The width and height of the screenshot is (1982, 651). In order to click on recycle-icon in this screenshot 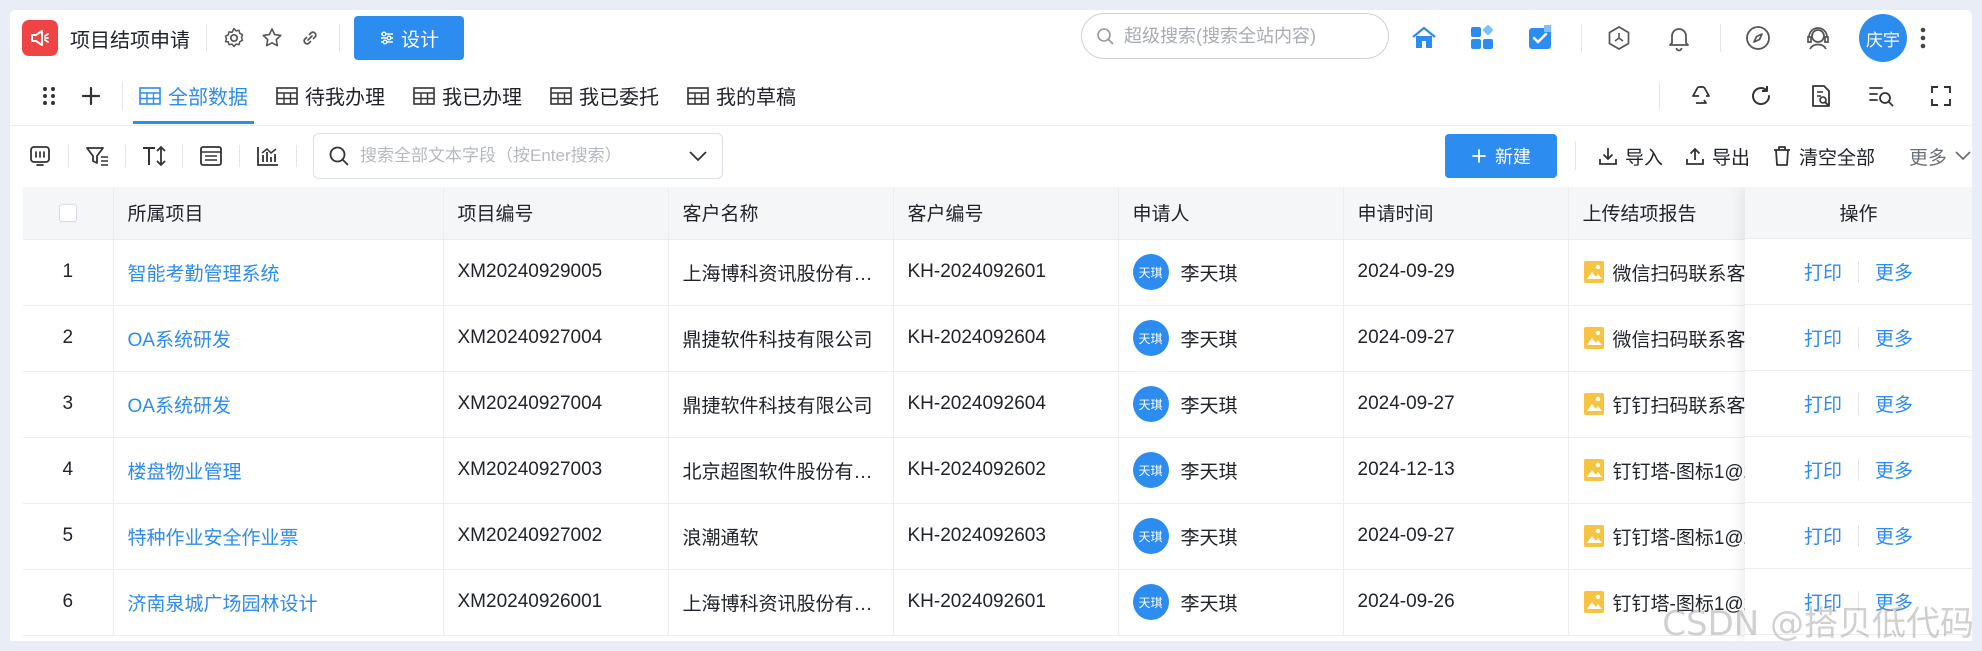, I will do `click(1701, 96)`.